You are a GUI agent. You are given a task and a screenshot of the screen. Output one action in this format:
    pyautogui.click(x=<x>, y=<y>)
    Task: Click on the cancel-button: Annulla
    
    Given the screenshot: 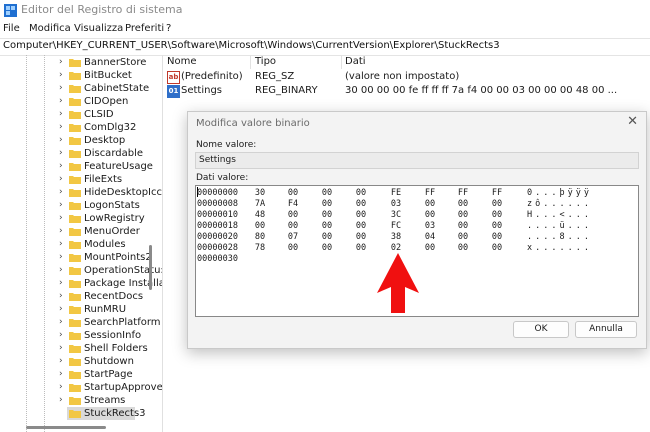 What is the action you would take?
    pyautogui.click(x=606, y=329)
    